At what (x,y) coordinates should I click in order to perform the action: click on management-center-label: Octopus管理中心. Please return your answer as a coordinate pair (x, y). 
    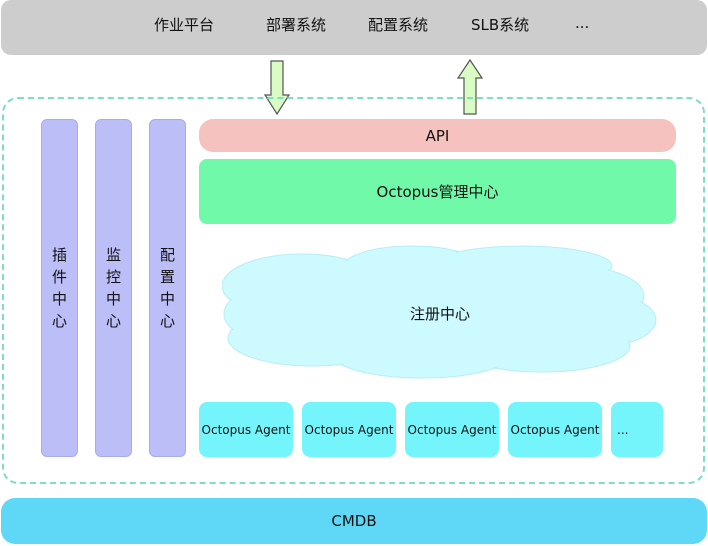
    Looking at the image, I should click on (437, 192).